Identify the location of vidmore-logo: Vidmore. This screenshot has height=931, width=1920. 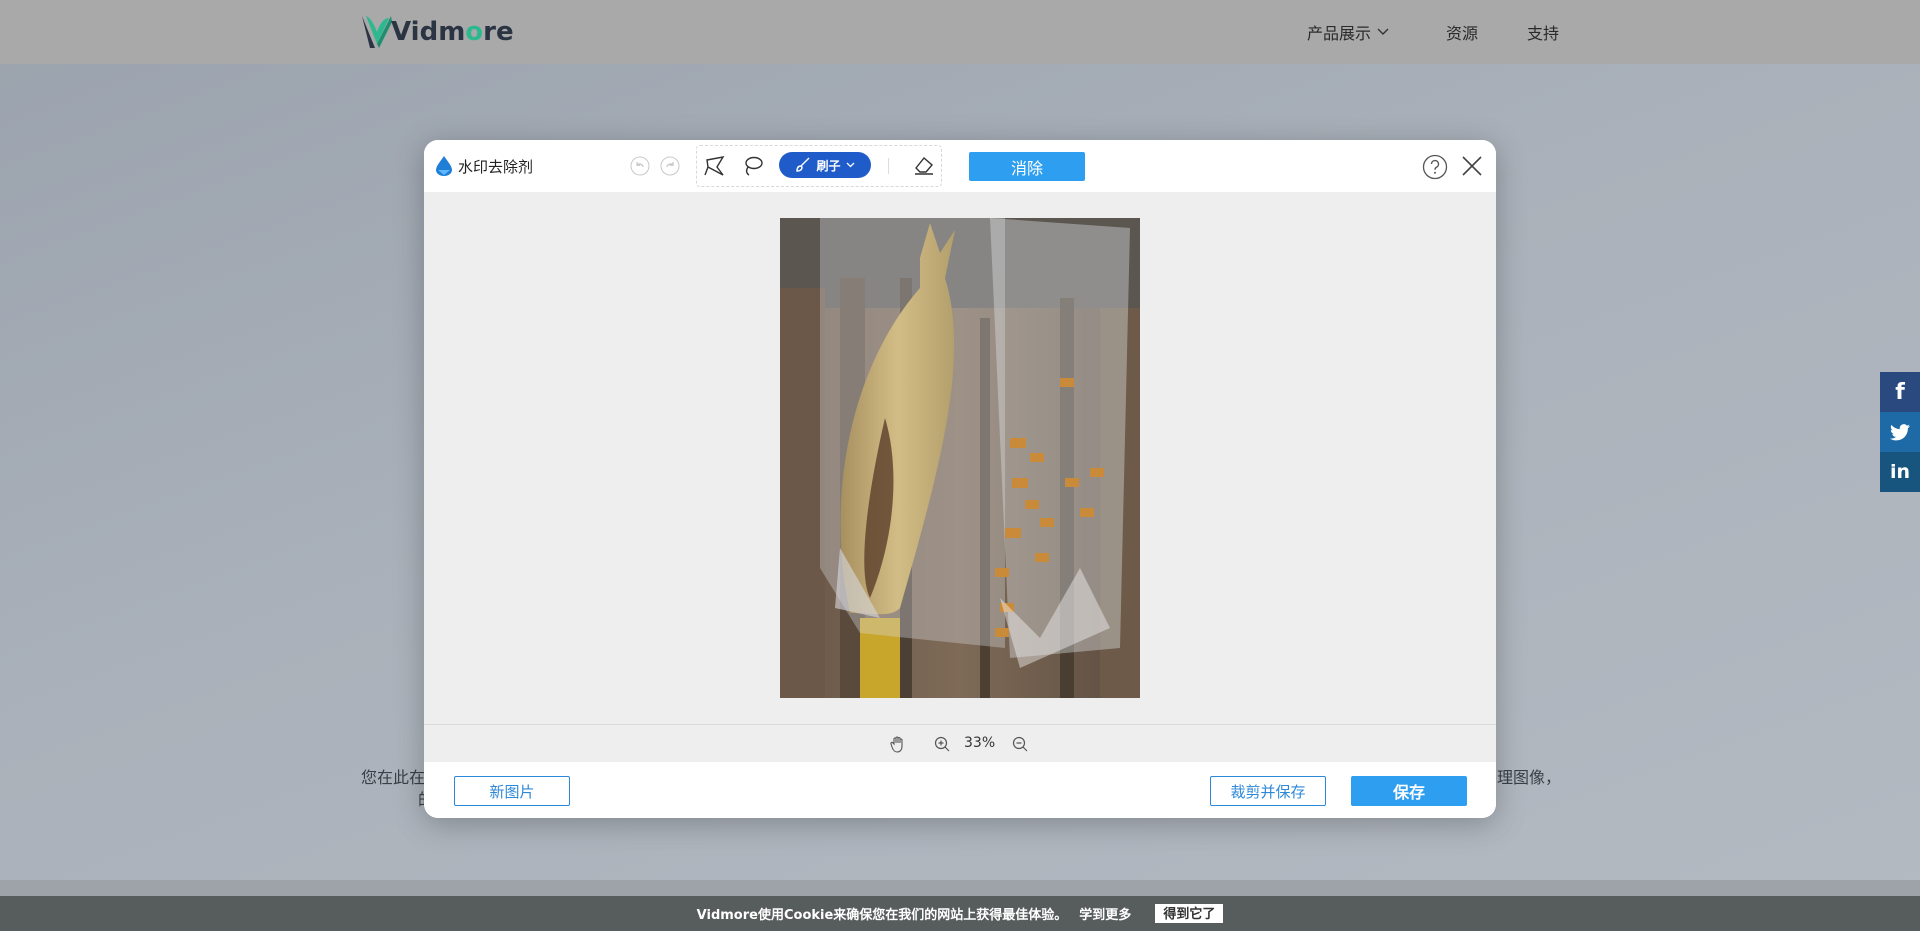
(437, 32).